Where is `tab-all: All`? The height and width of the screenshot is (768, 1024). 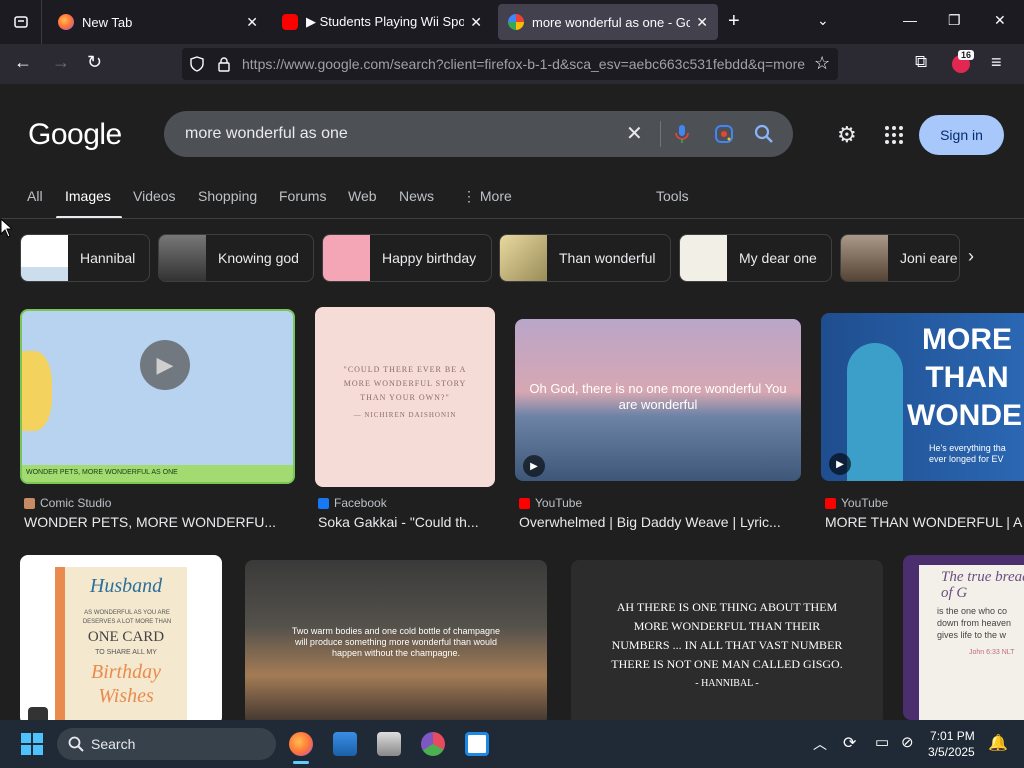
tab-all: All is located at coordinates (35, 196).